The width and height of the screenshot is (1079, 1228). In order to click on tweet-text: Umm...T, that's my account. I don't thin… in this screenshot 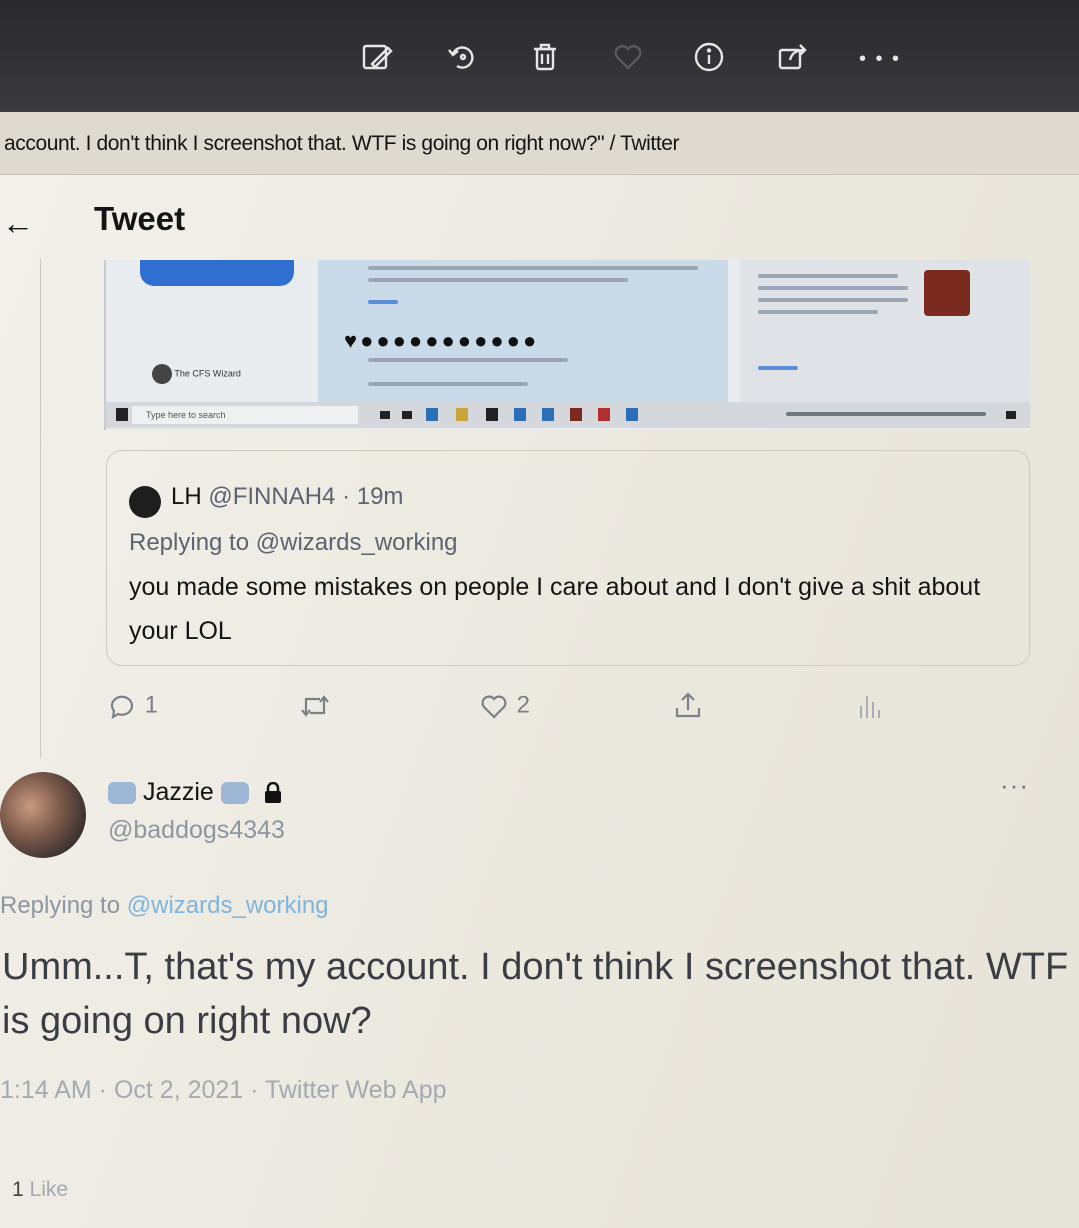, I will do `click(535, 994)`.